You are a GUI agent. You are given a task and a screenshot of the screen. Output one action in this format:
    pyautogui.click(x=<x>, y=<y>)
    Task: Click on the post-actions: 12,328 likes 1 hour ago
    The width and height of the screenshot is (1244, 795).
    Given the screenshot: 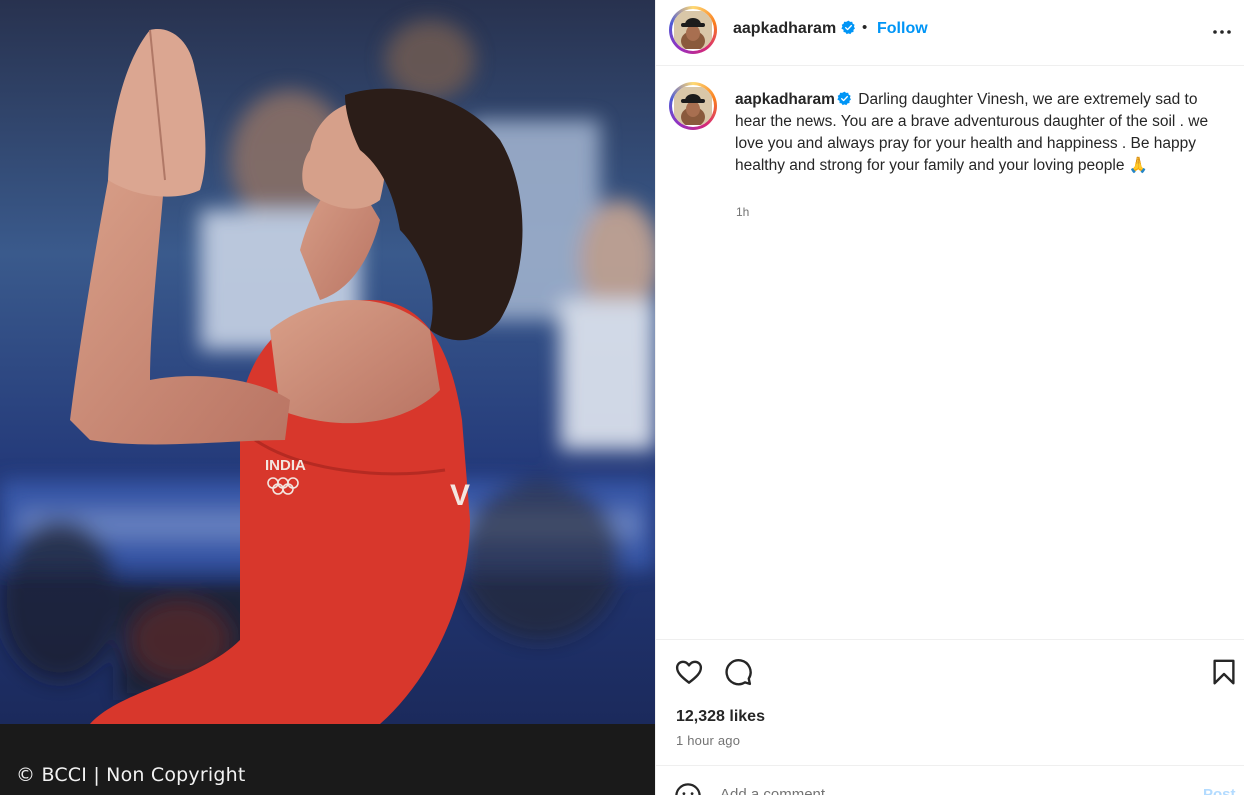 What is the action you would take?
    pyautogui.click(x=950, y=702)
    